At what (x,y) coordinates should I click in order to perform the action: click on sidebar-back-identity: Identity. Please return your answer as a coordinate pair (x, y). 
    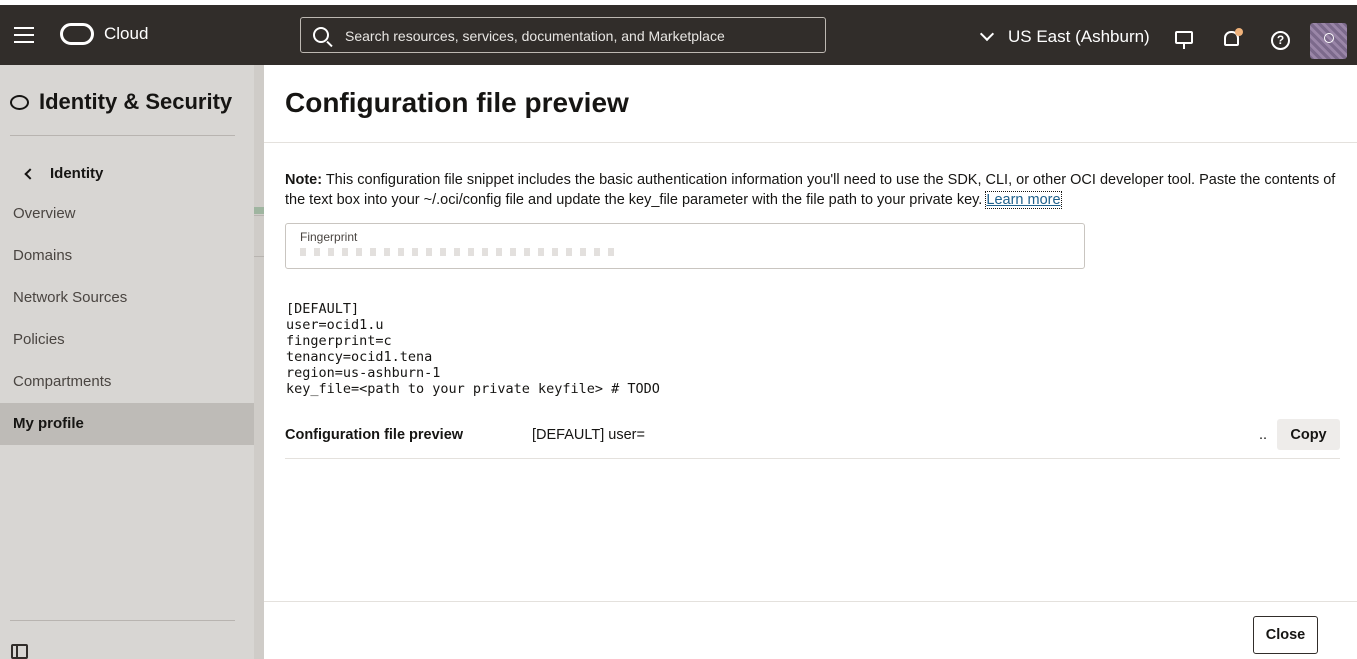
    Looking at the image, I should click on (62, 173).